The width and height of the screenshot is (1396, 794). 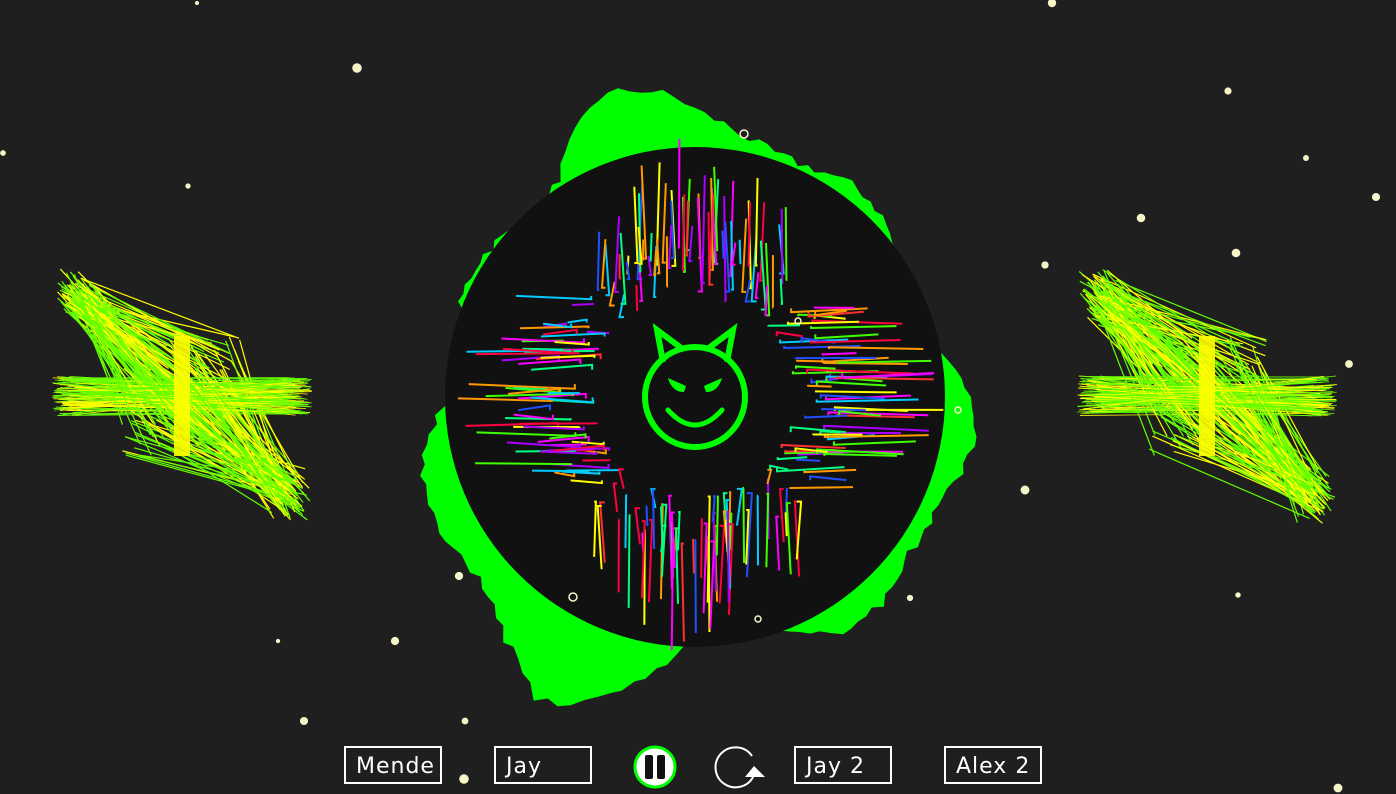 I want to click on track-button-jay: Jay, so click(x=543, y=765).